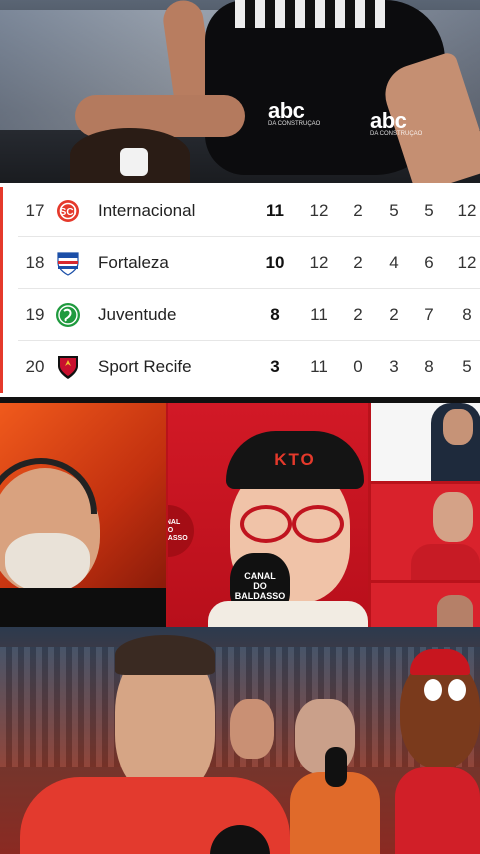 Image resolution: width=480 pixels, height=854 pixels. Describe the element at coordinates (294, 112) in the screenshot. I see `sponsor-logo-left: abc DA CONSTRUÇÃO` at that location.